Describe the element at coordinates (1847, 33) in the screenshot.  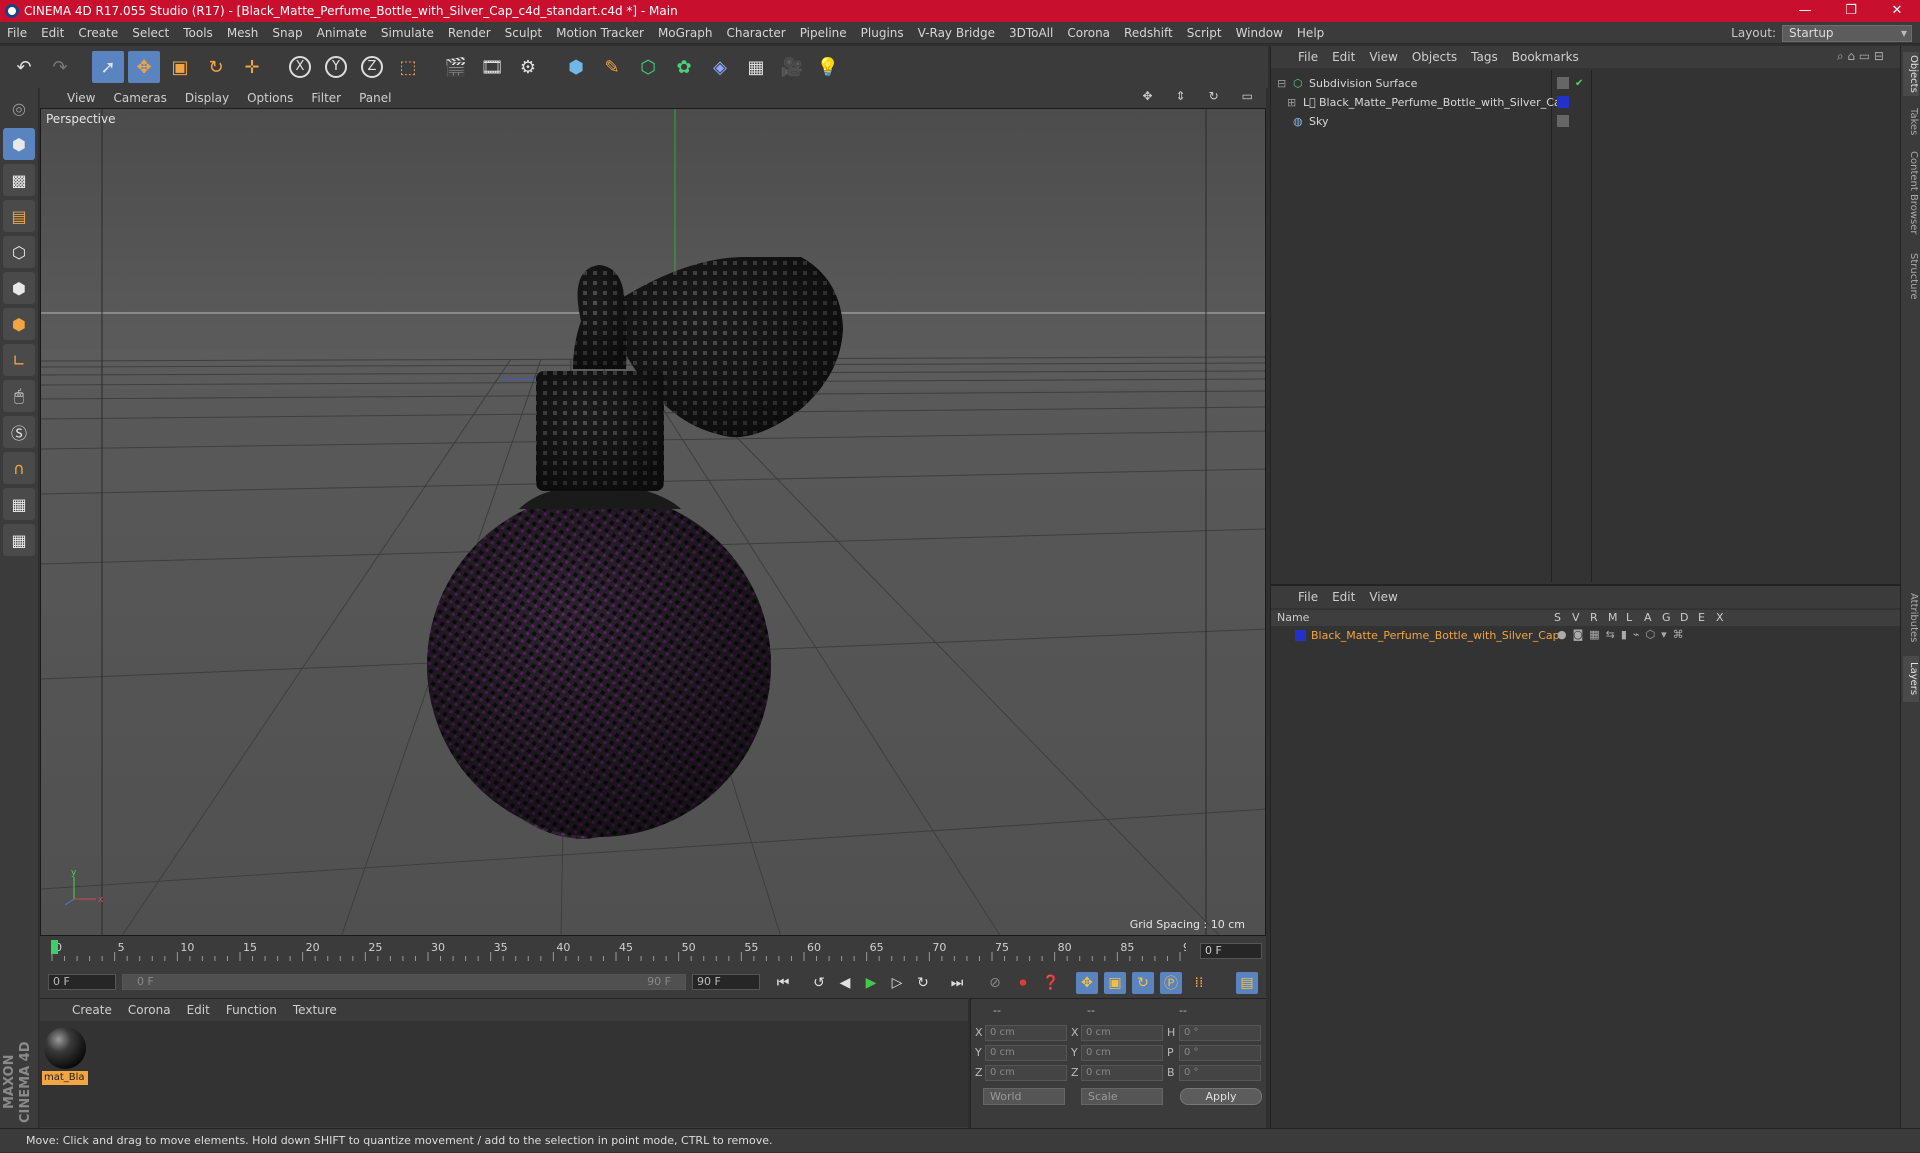
I see `layout-dropdown: Startup` at that location.